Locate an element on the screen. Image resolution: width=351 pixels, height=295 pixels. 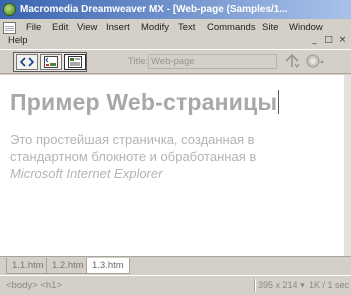
view-switcher is located at coordinates (50, 62).